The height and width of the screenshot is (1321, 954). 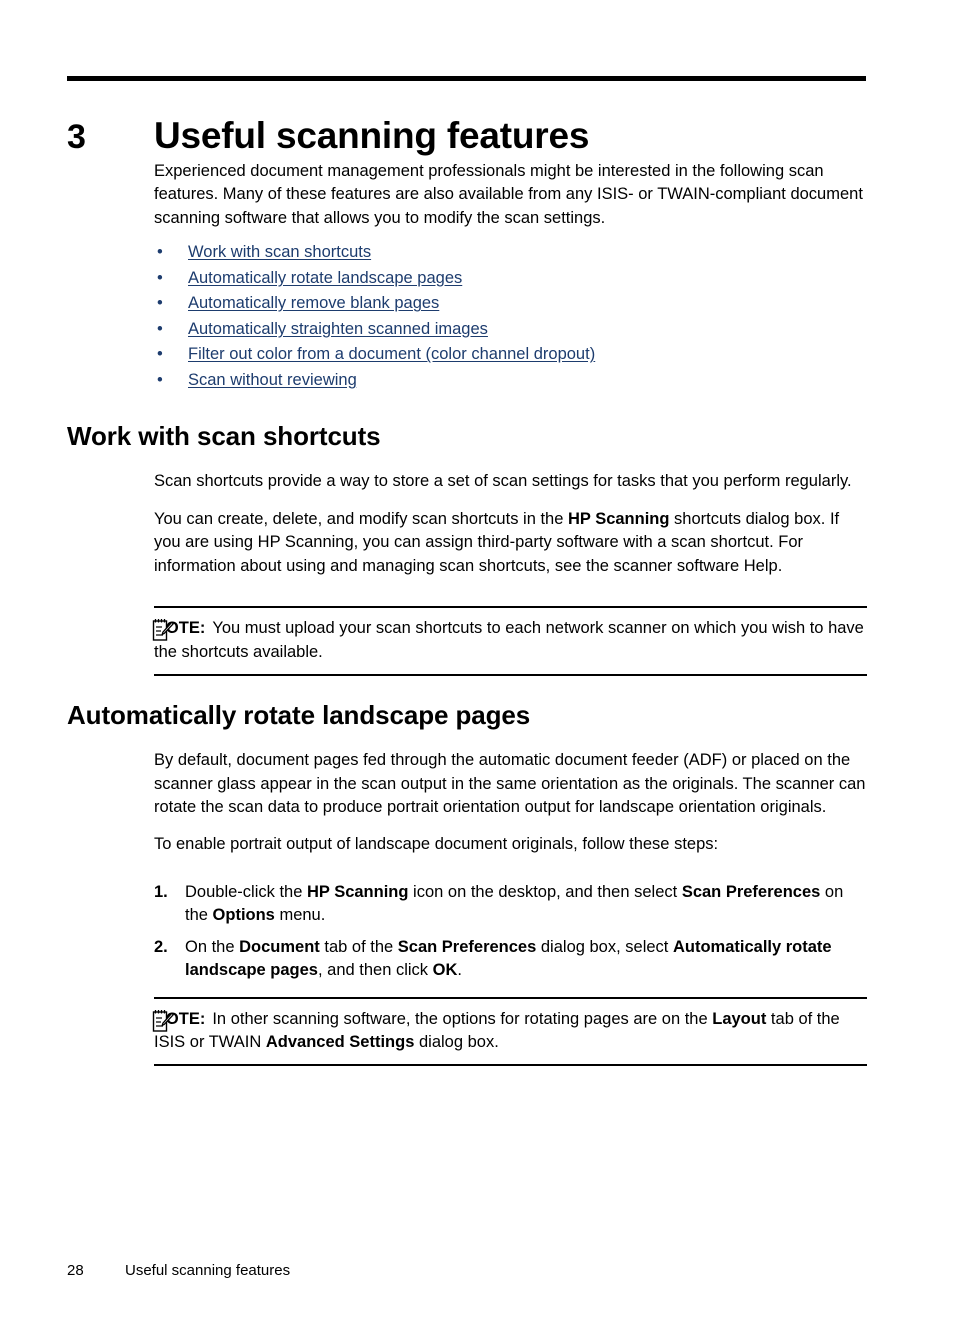 What do you see at coordinates (466, 1270) in the screenshot?
I see `page-footer: 28 Useful scanning features` at bounding box center [466, 1270].